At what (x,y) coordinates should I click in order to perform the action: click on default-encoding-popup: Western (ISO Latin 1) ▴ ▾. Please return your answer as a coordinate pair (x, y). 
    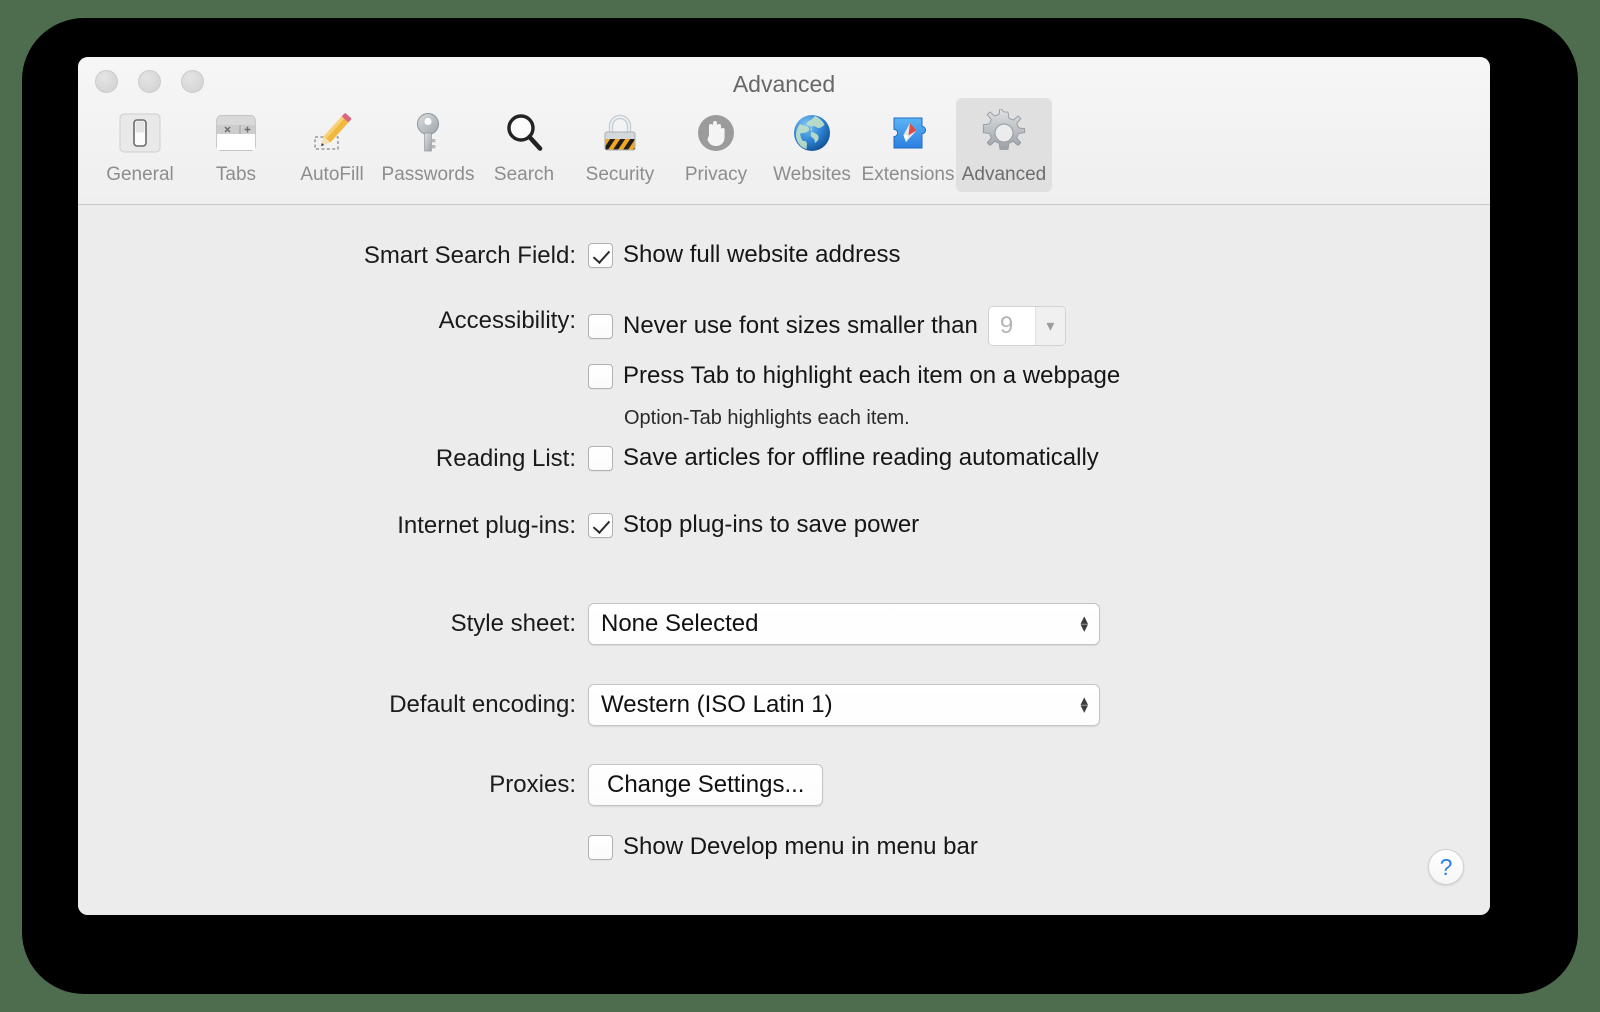
    Looking at the image, I should click on (844, 705).